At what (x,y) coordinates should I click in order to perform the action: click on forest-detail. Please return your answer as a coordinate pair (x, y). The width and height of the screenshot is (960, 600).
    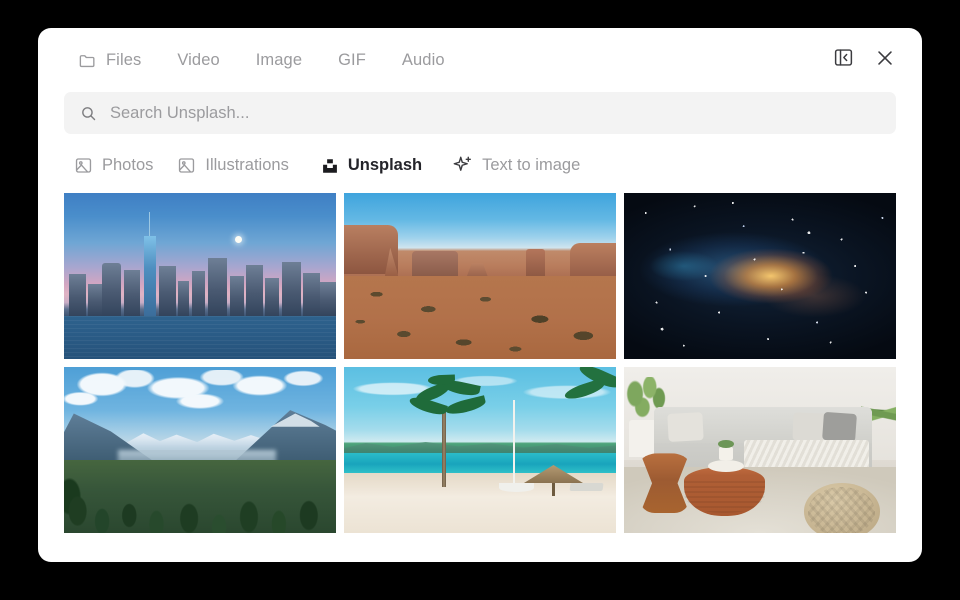
    Looking at the image, I should click on (200, 496).